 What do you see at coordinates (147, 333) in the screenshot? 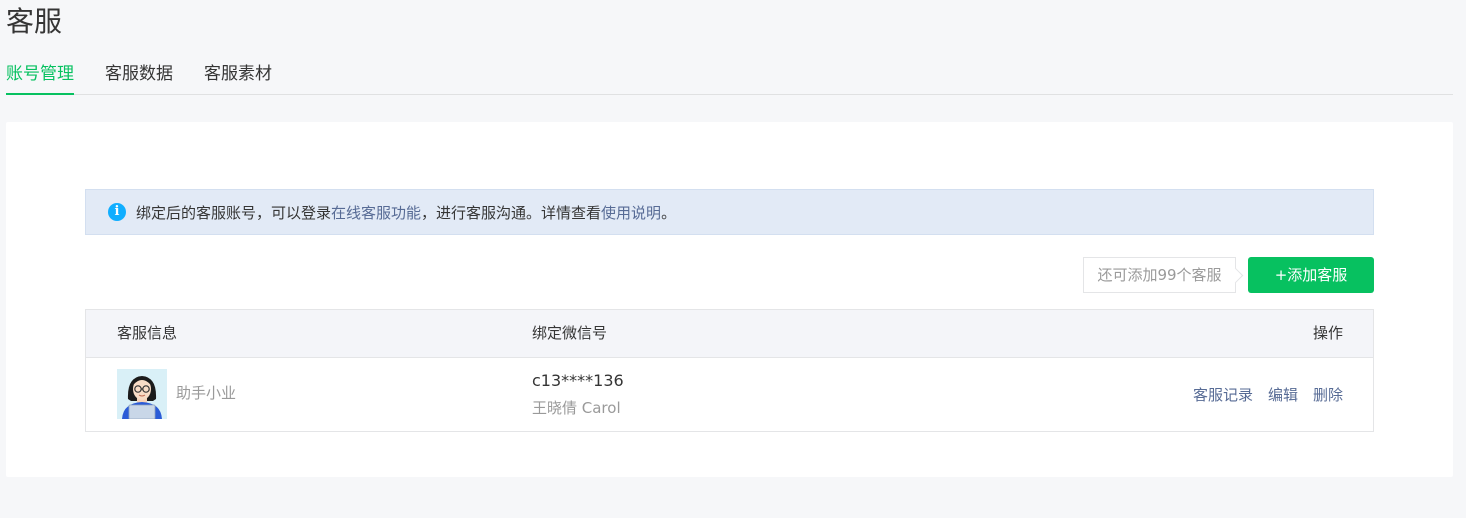
I see `column-header-service-info: 客服信息` at bounding box center [147, 333].